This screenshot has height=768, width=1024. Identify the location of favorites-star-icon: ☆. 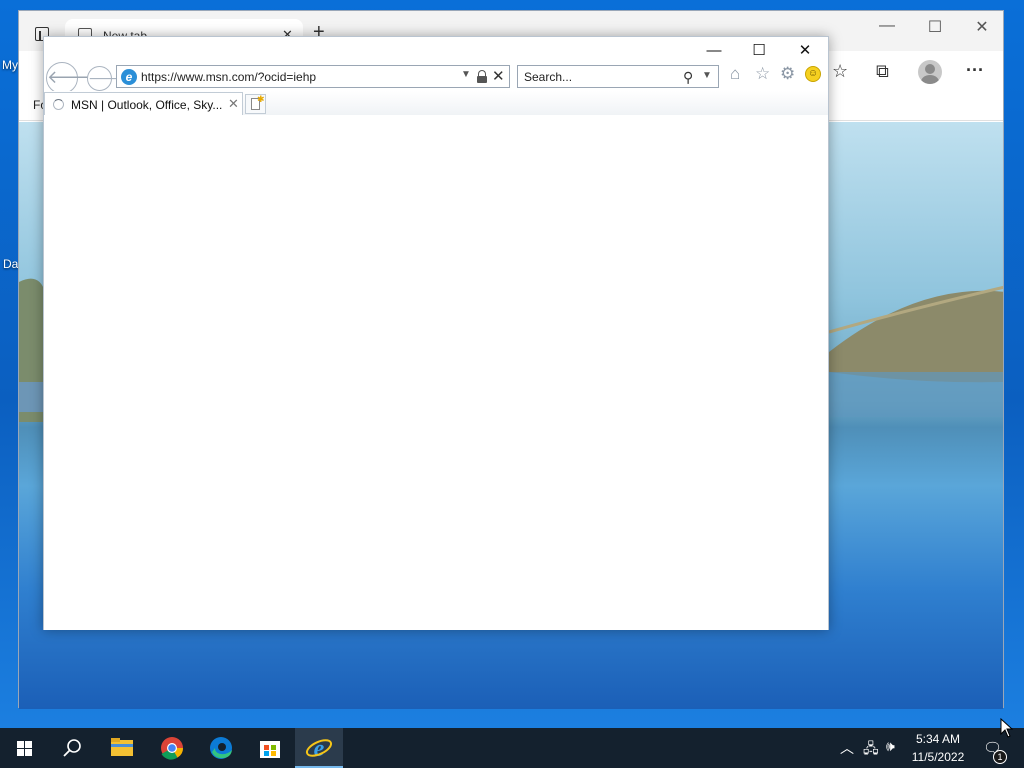
(762, 74).